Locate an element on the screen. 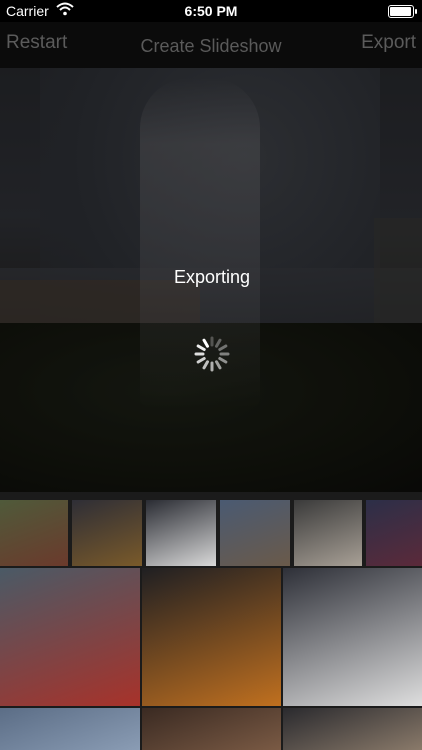 Image resolution: width=422 pixels, height=750 pixels. thumb-man-on-balcony is located at coordinates (34, 533).